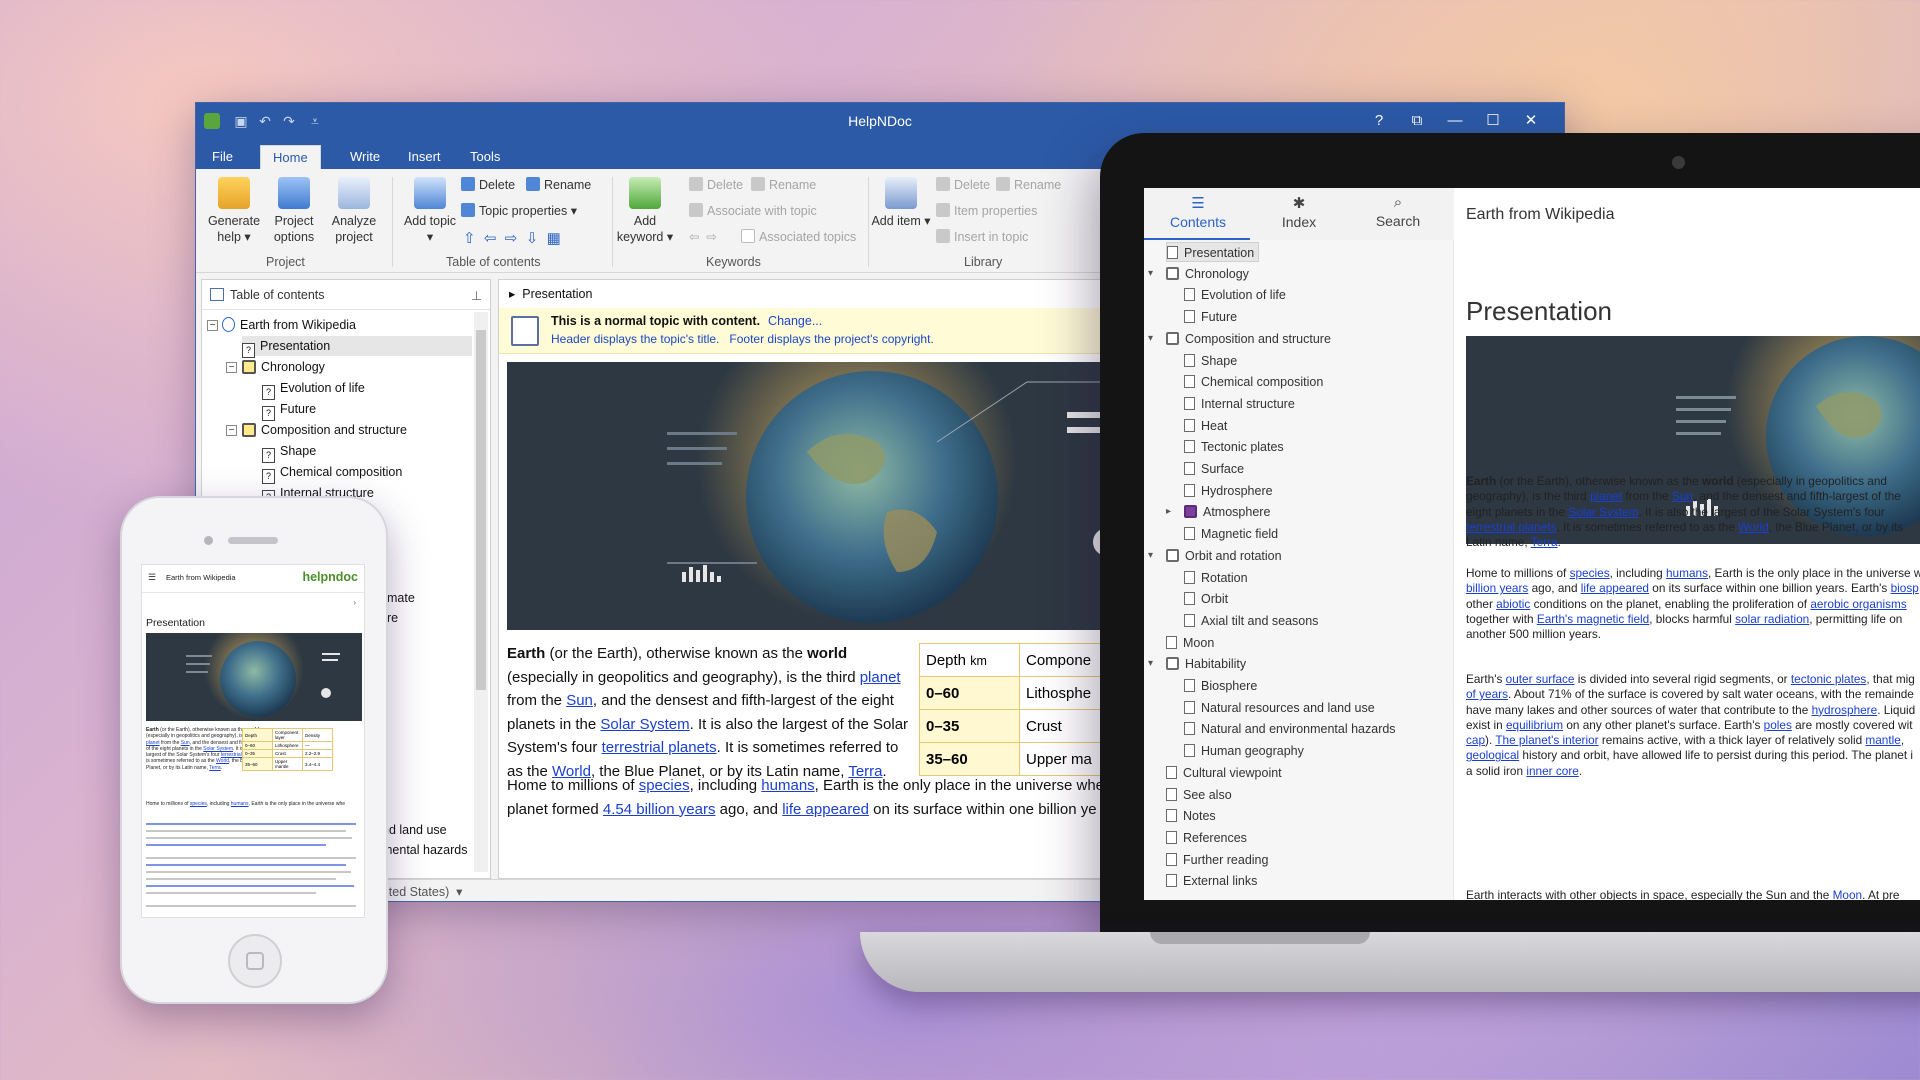  I want to click on footer-info-link: Footer displays the project's copyright., so click(831, 339).